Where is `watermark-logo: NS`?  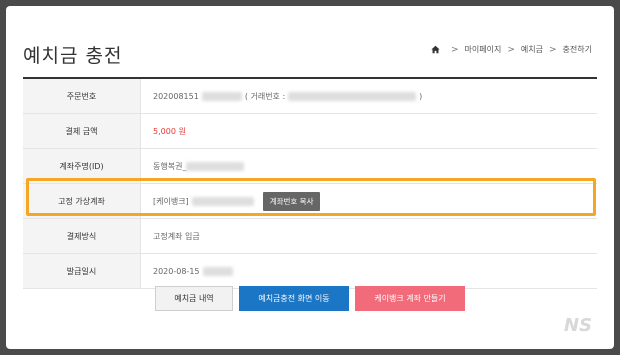
watermark-logo: NS is located at coordinates (578, 325).